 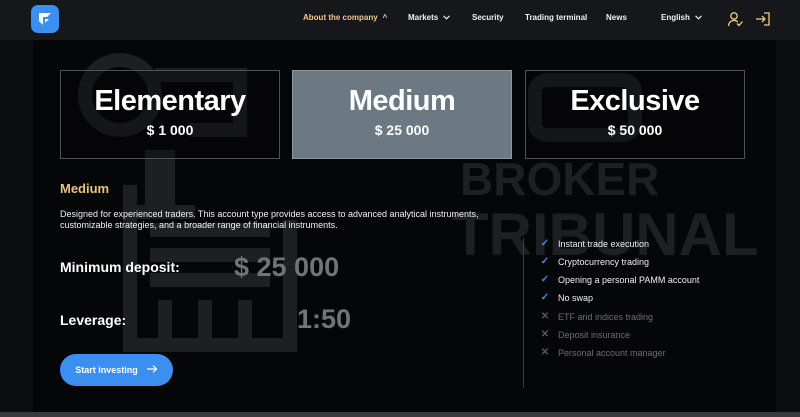 I want to click on user-icon, so click(x=735, y=19).